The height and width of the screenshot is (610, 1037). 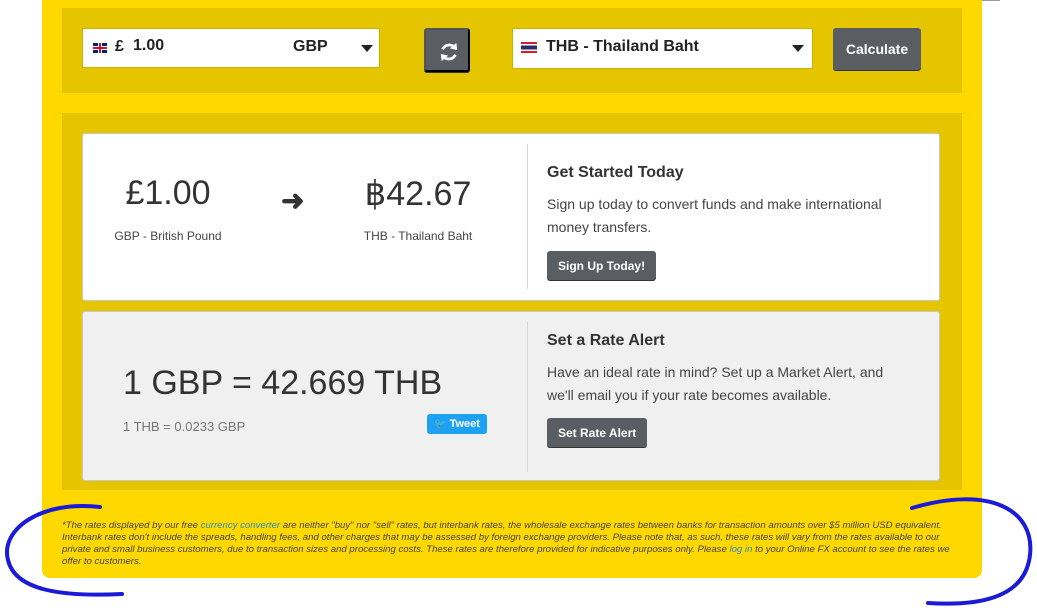 What do you see at coordinates (440, 424) in the screenshot?
I see `twitter-bird-icon: 🐦` at bounding box center [440, 424].